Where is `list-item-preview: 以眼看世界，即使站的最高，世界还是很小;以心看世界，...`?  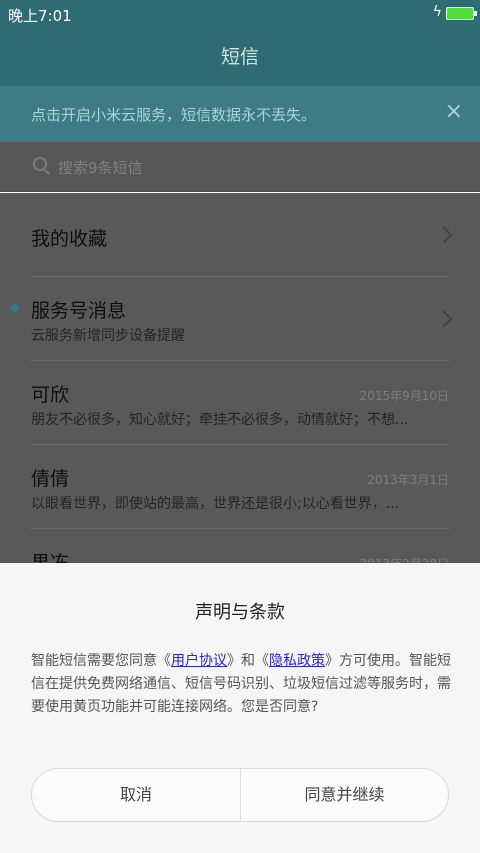 list-item-preview: 以眼看世界，即使站的最高，世界还是很小;以心看世界，... is located at coordinates (215, 504).